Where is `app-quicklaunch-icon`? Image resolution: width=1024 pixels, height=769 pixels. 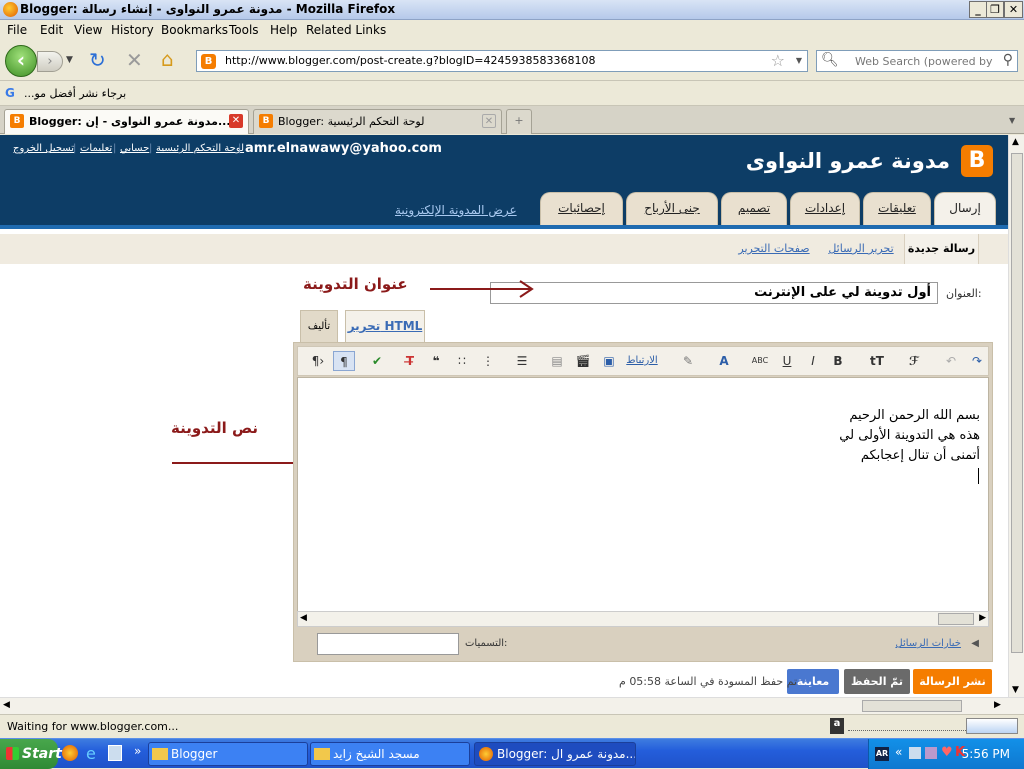 app-quicklaunch-icon is located at coordinates (115, 753).